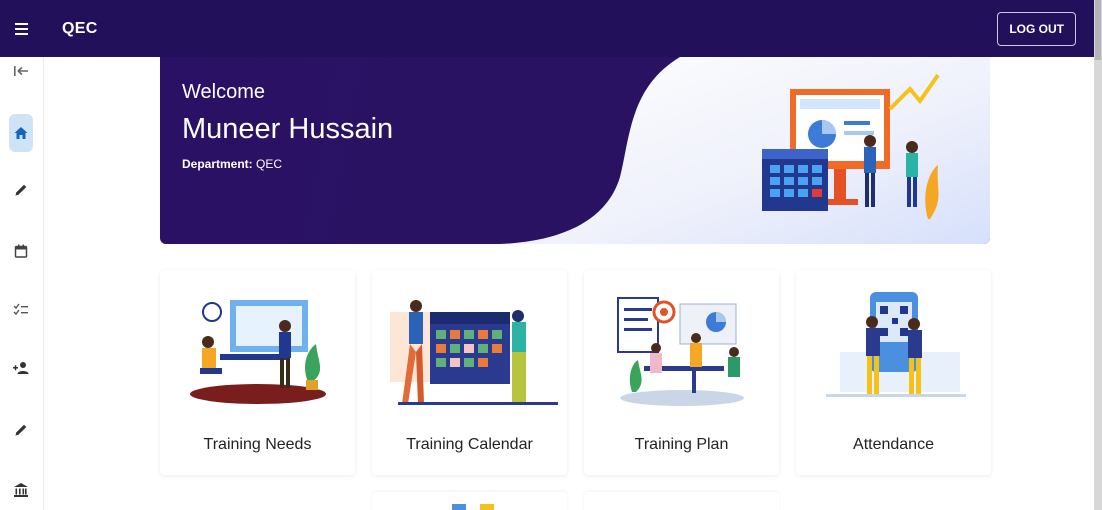 The image size is (1102, 510). I want to click on department-label: Department:, so click(217, 164).